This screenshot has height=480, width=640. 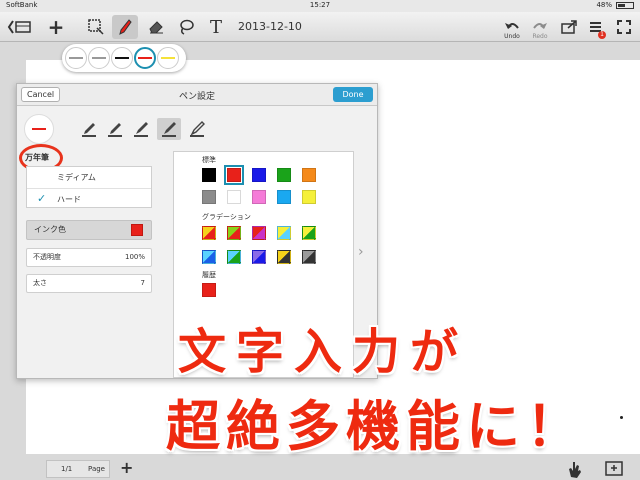 I want to click on standard-label: 標準, so click(x=209, y=160).